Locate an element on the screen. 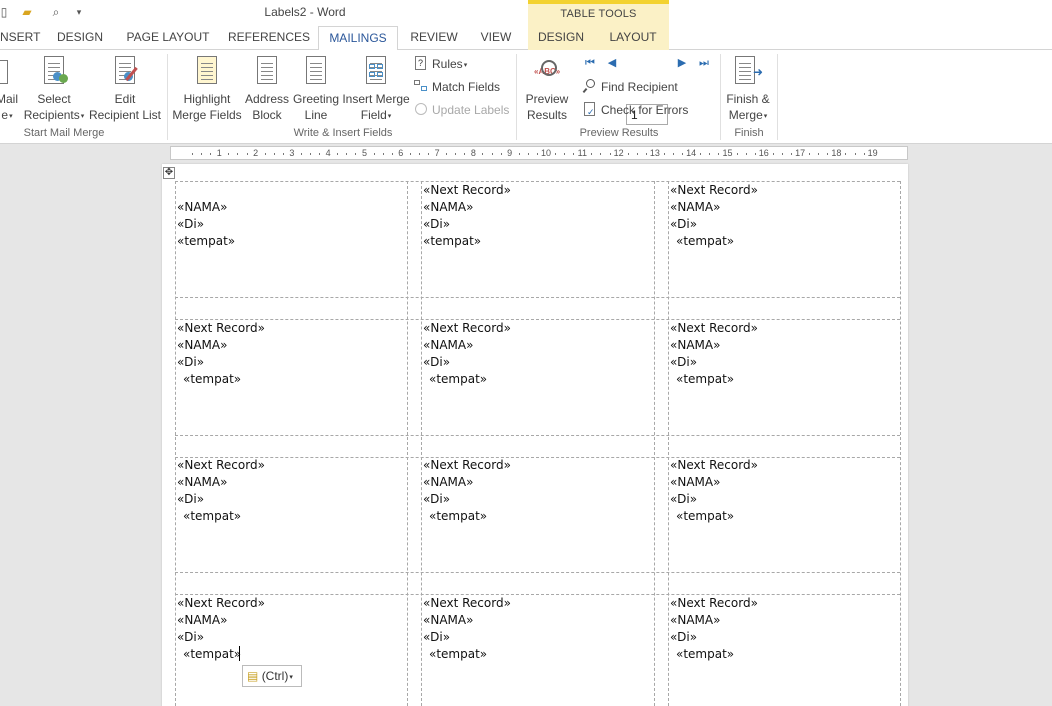  address-block-icon is located at coordinates (267, 72).